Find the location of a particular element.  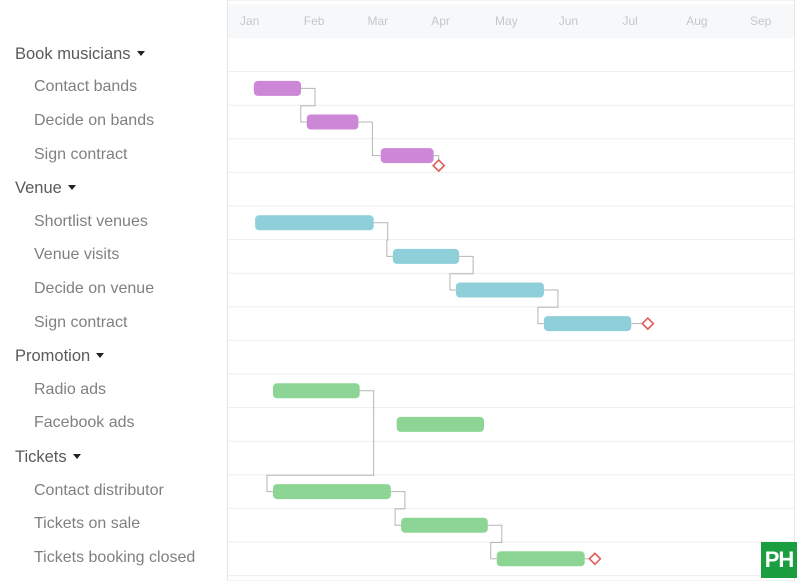

group-name: Book musicians is located at coordinates (73, 53).